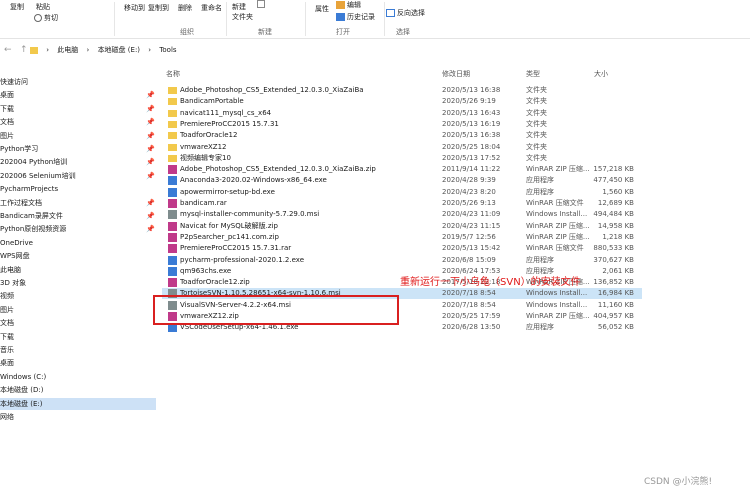  What do you see at coordinates (402, 135) in the screenshot?
I see `file-row: ToadforOracle12 2020/5/13 16:38 文件夹` at bounding box center [402, 135].